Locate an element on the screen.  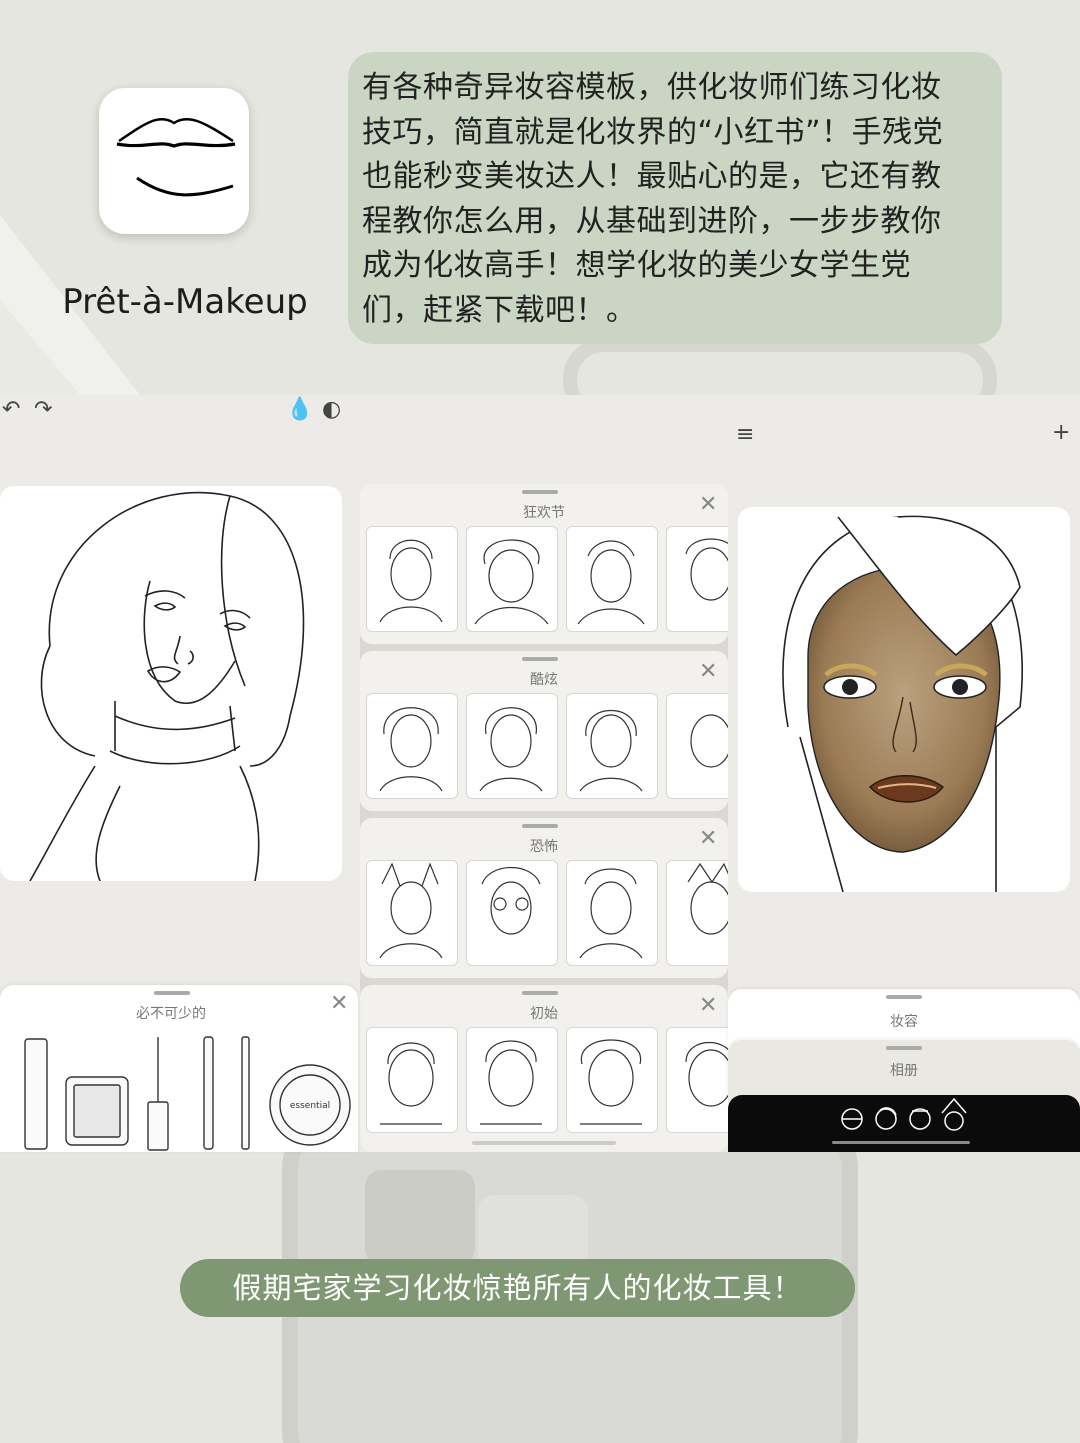
plus-icon: + is located at coordinates (1061, 432).